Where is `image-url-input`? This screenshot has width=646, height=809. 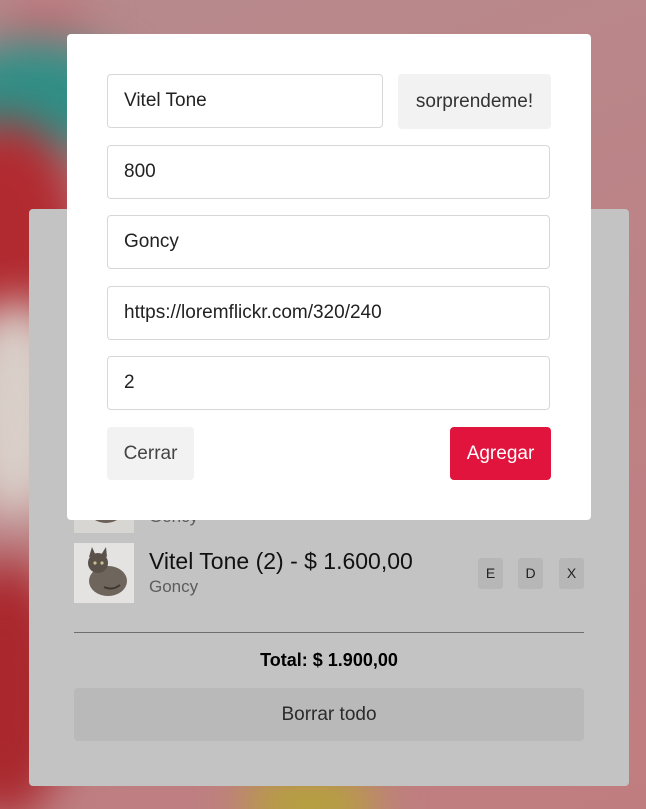
image-url-input is located at coordinates (328, 313).